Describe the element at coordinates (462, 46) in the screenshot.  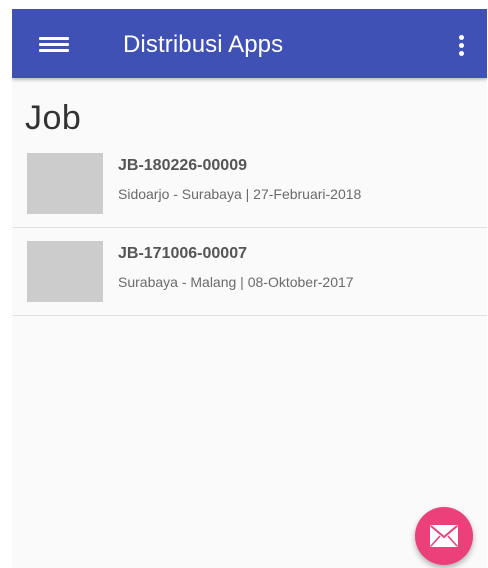
I see `more-vert-icon` at that location.